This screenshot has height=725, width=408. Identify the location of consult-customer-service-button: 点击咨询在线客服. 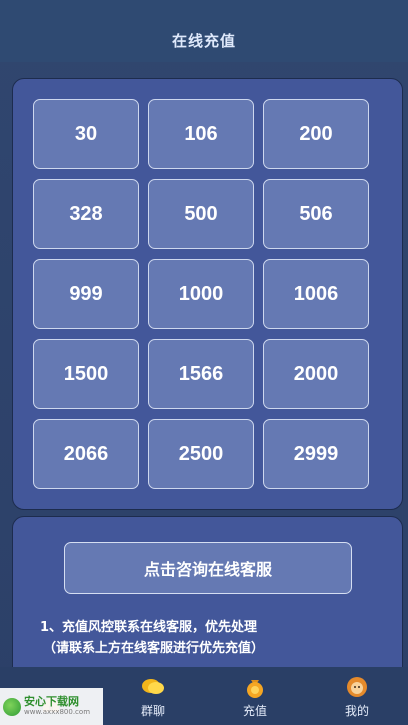
(208, 568).